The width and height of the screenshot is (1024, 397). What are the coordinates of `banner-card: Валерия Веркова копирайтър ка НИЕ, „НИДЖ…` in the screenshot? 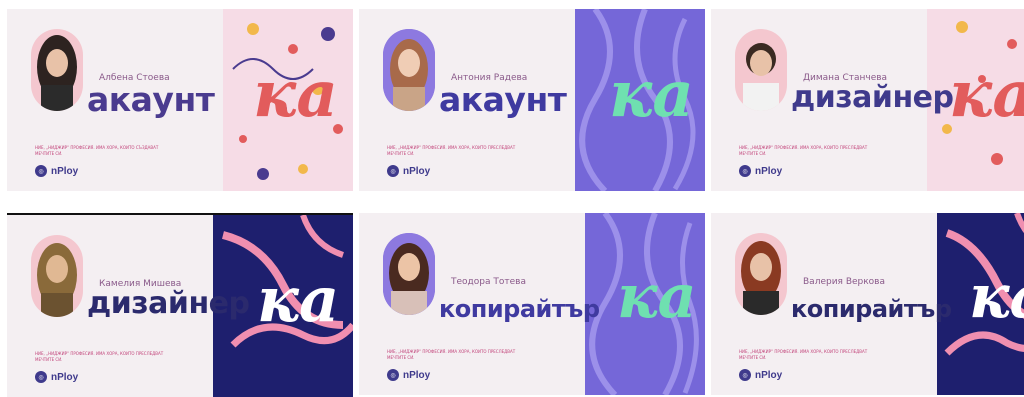 It's located at (867, 304).